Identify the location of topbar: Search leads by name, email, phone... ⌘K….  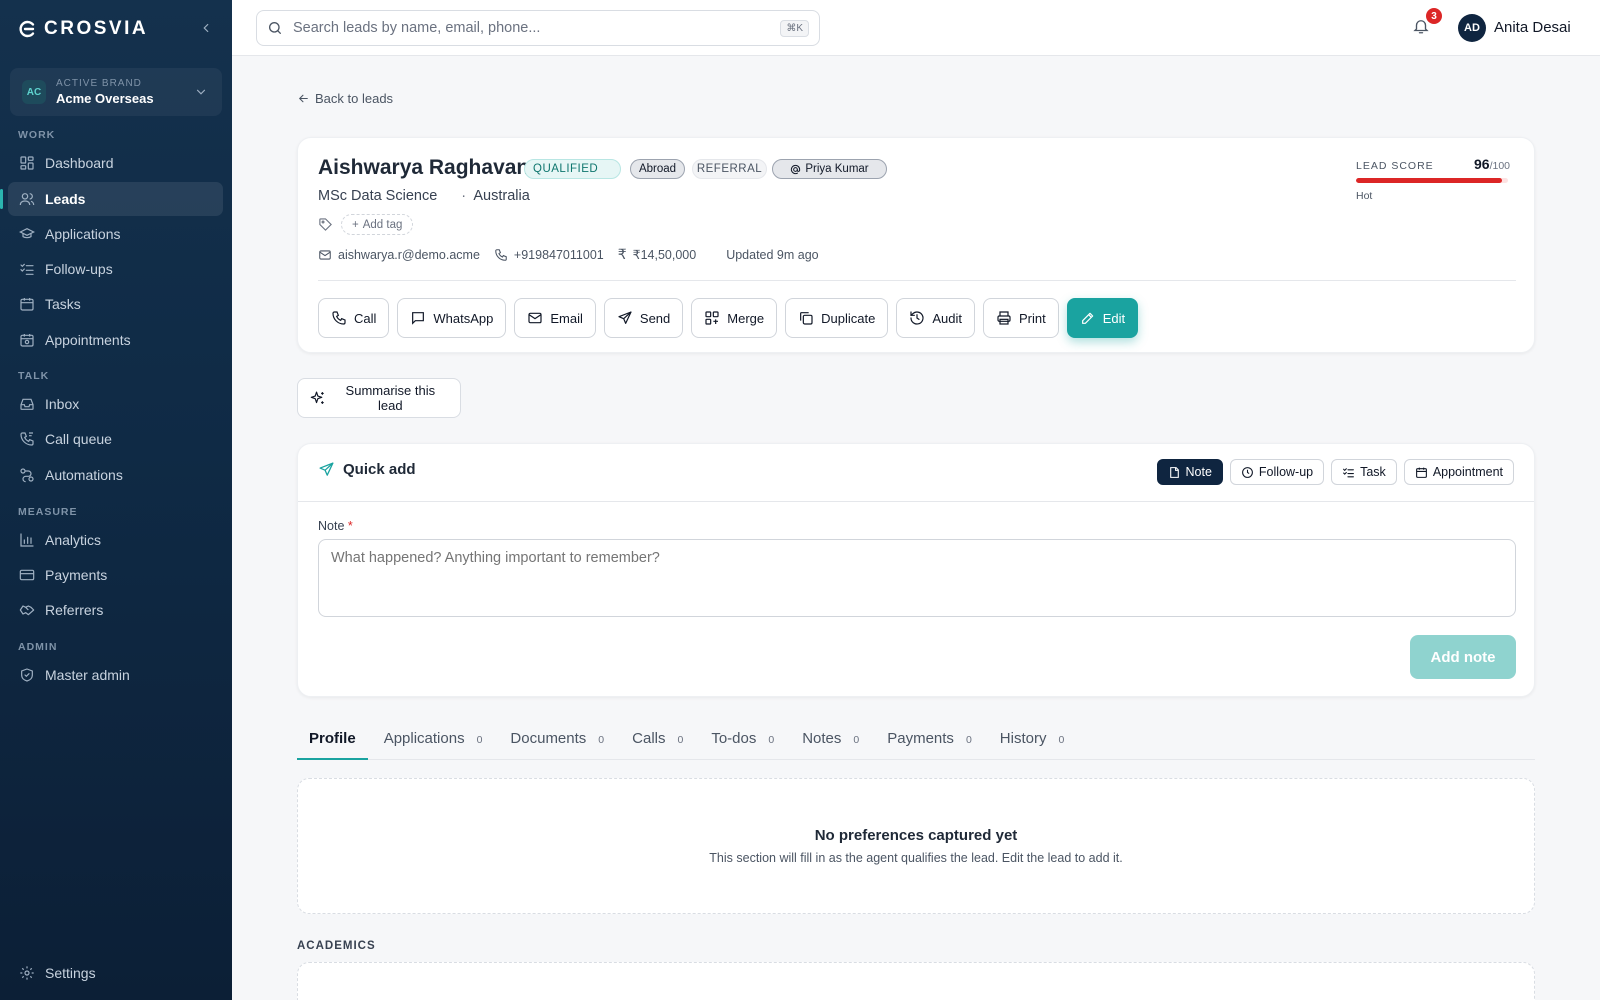
(916, 28).